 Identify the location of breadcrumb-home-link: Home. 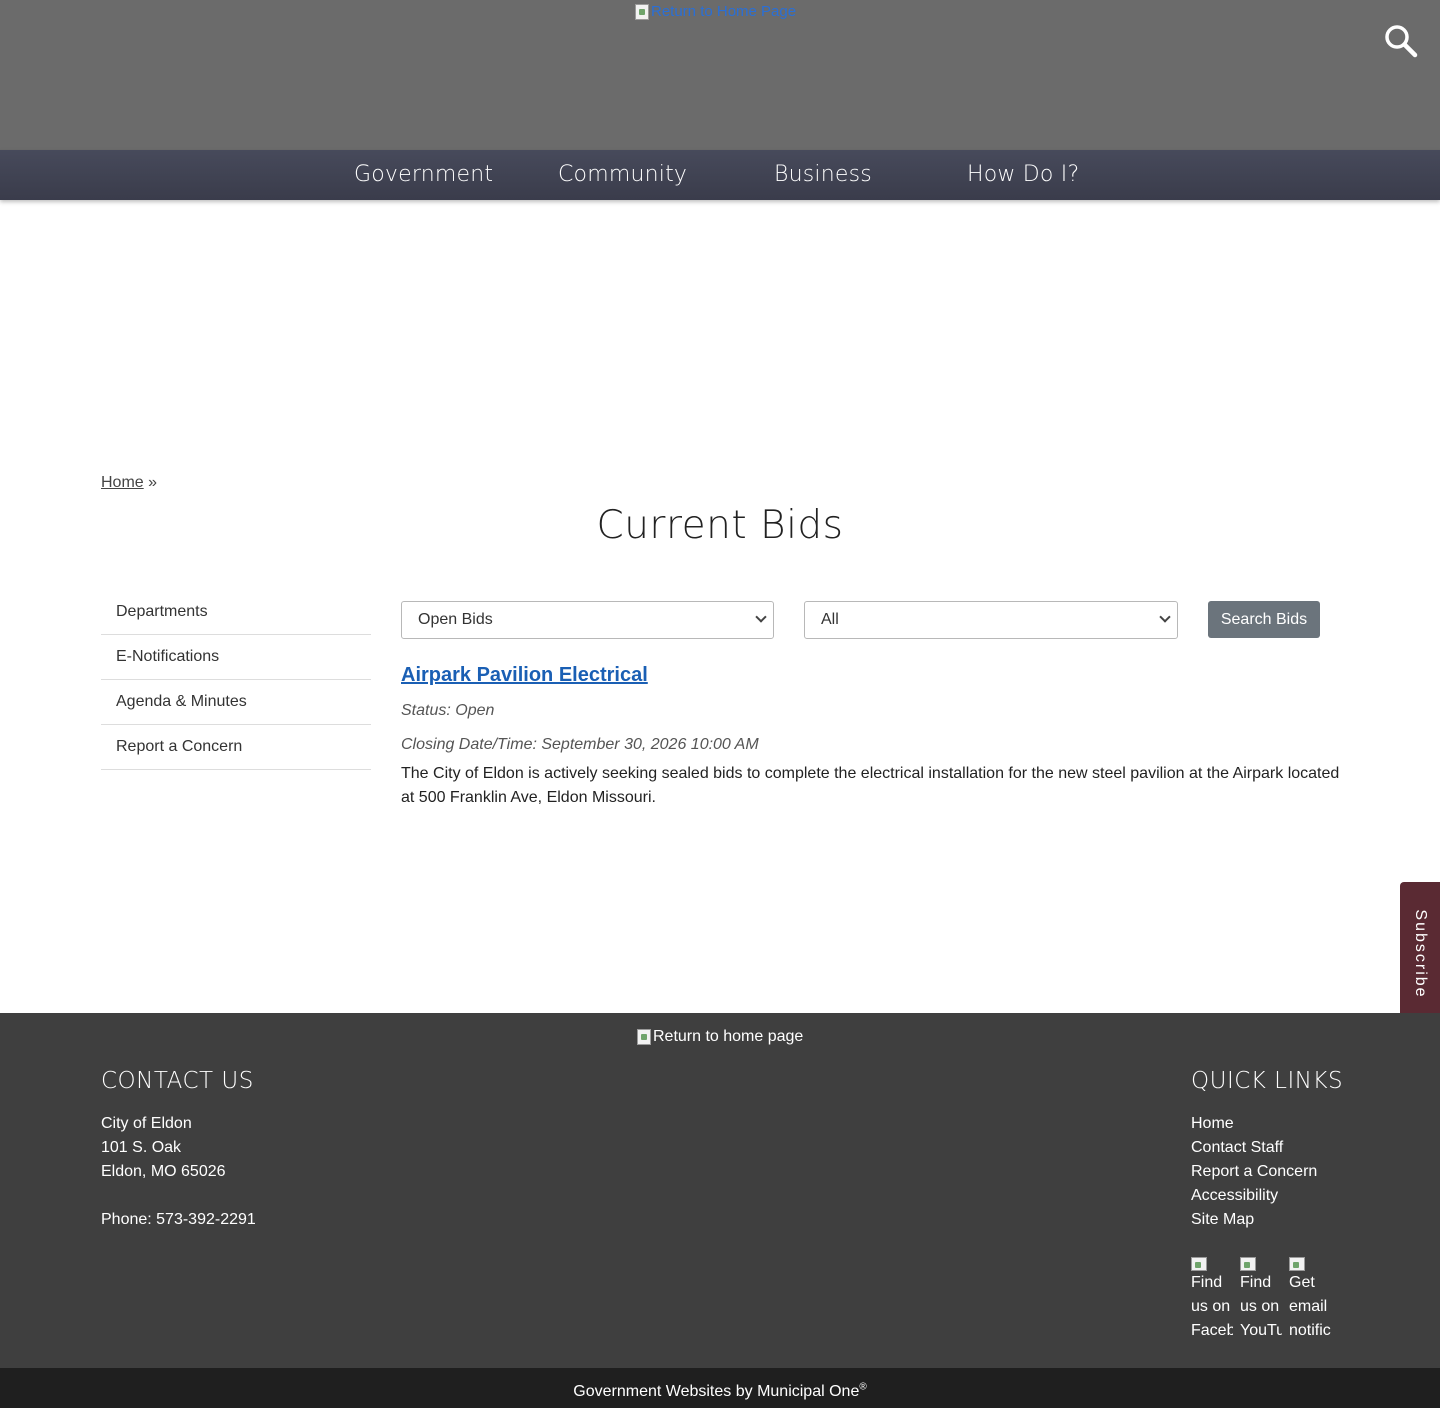
(122, 482).